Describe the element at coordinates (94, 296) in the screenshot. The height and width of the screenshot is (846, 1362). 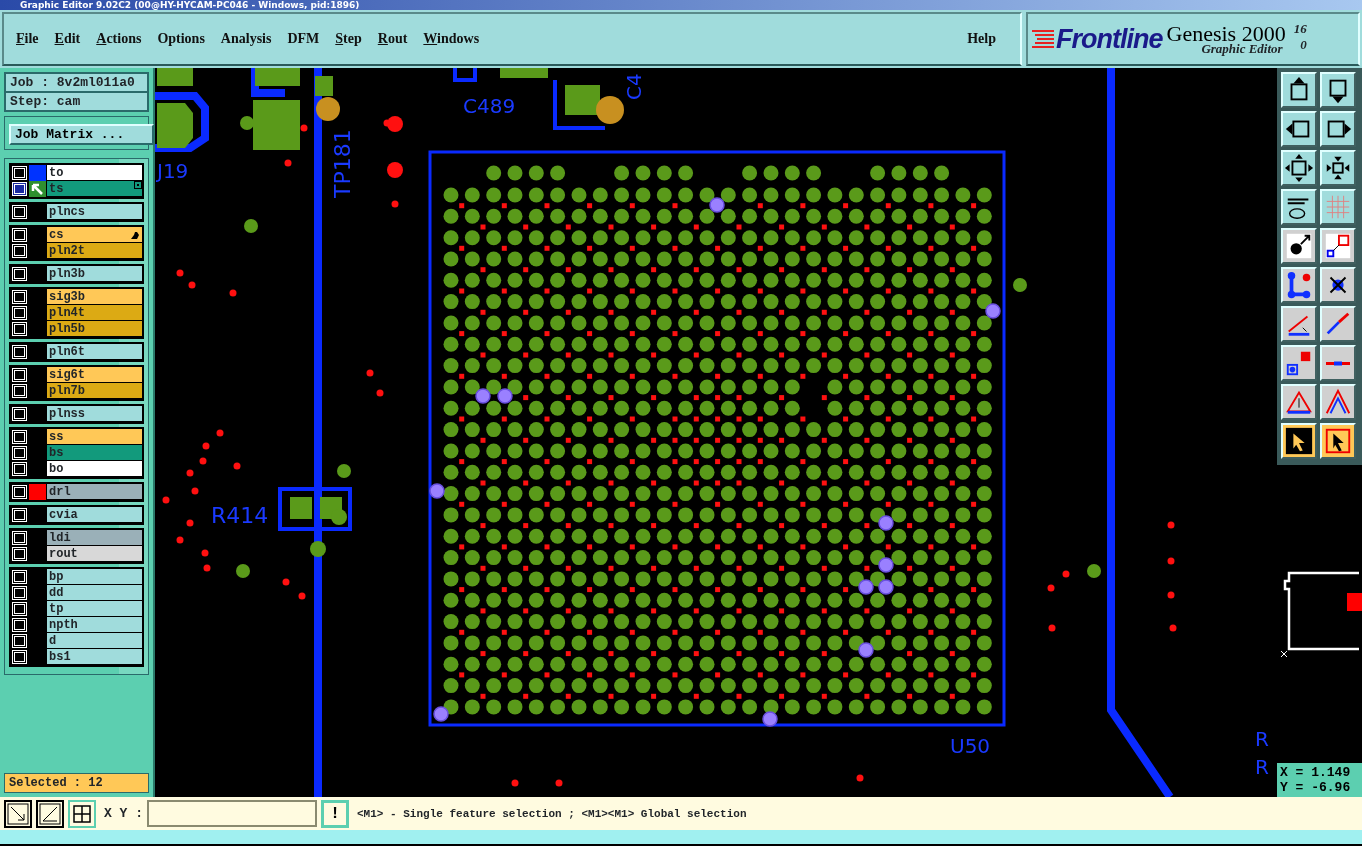
I see `layer-name: sig3b` at that location.